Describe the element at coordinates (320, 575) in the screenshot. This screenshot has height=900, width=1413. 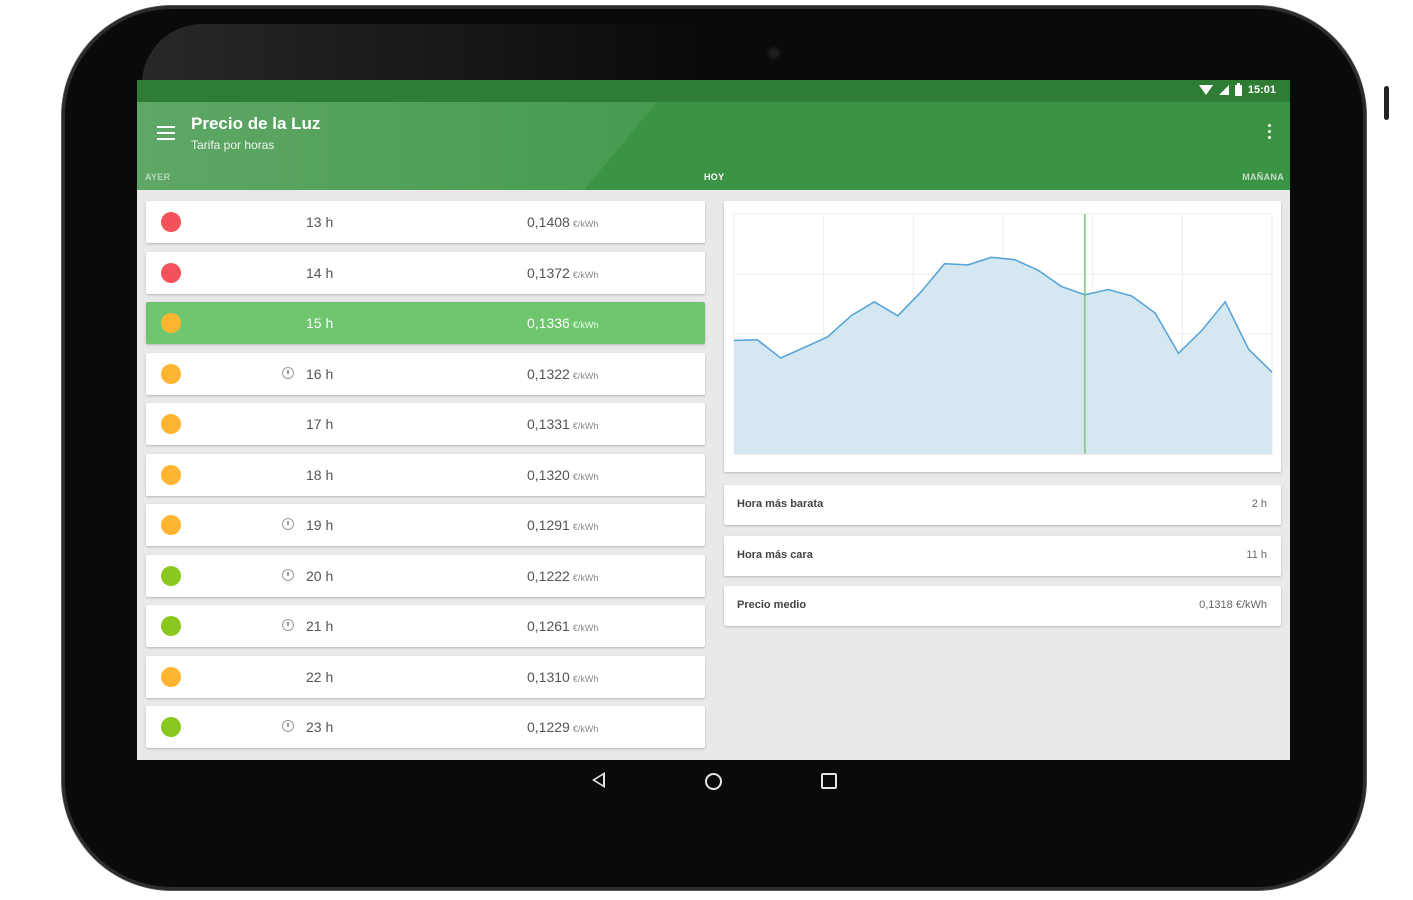
I see `hour-label: 20 h` at that location.